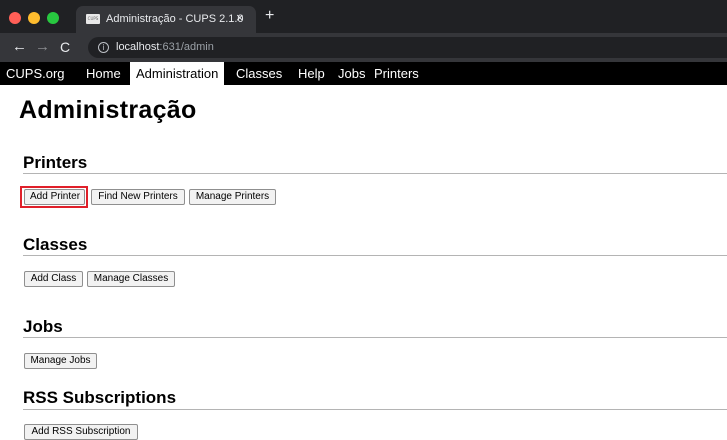 This screenshot has height=440, width=727. Describe the element at coordinates (103, 47) in the screenshot. I see `site-info-icon: i` at that location.